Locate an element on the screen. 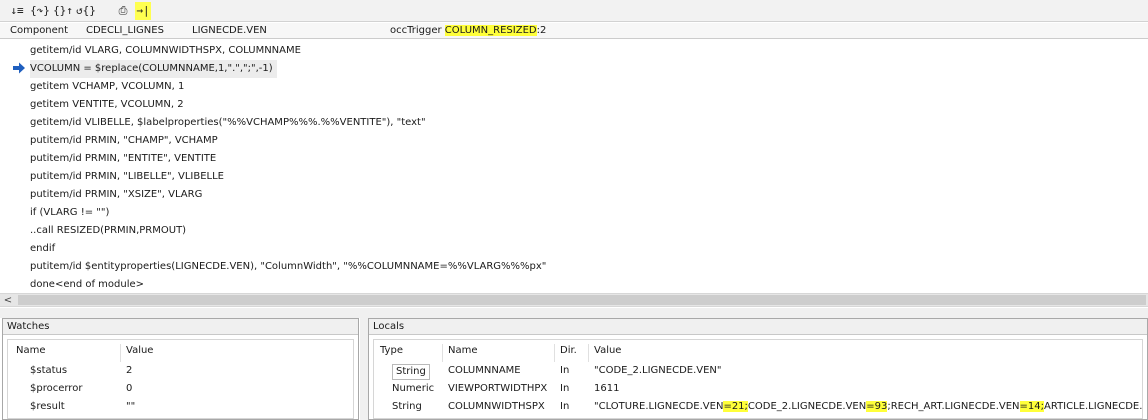 This screenshot has width=1148, height=420. watches-title: Watches is located at coordinates (180, 327).